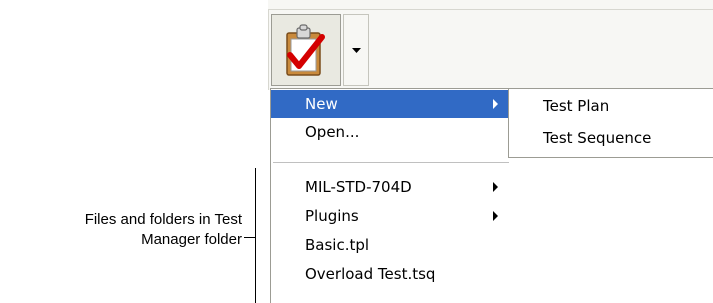 This screenshot has height=303, width=713. What do you see at coordinates (121, 230) in the screenshot?
I see `annotation-callout: Files and folders in Test Manager folder` at bounding box center [121, 230].